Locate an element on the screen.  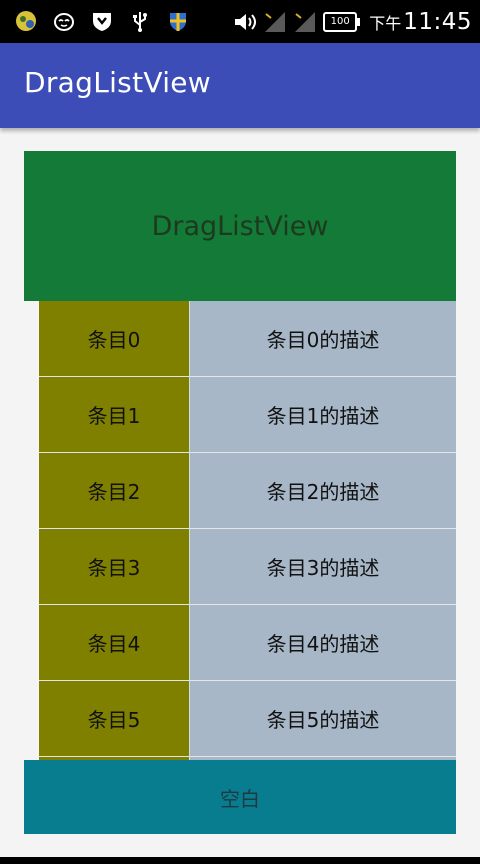
status-bar-notifications is located at coordinates (102, 21).